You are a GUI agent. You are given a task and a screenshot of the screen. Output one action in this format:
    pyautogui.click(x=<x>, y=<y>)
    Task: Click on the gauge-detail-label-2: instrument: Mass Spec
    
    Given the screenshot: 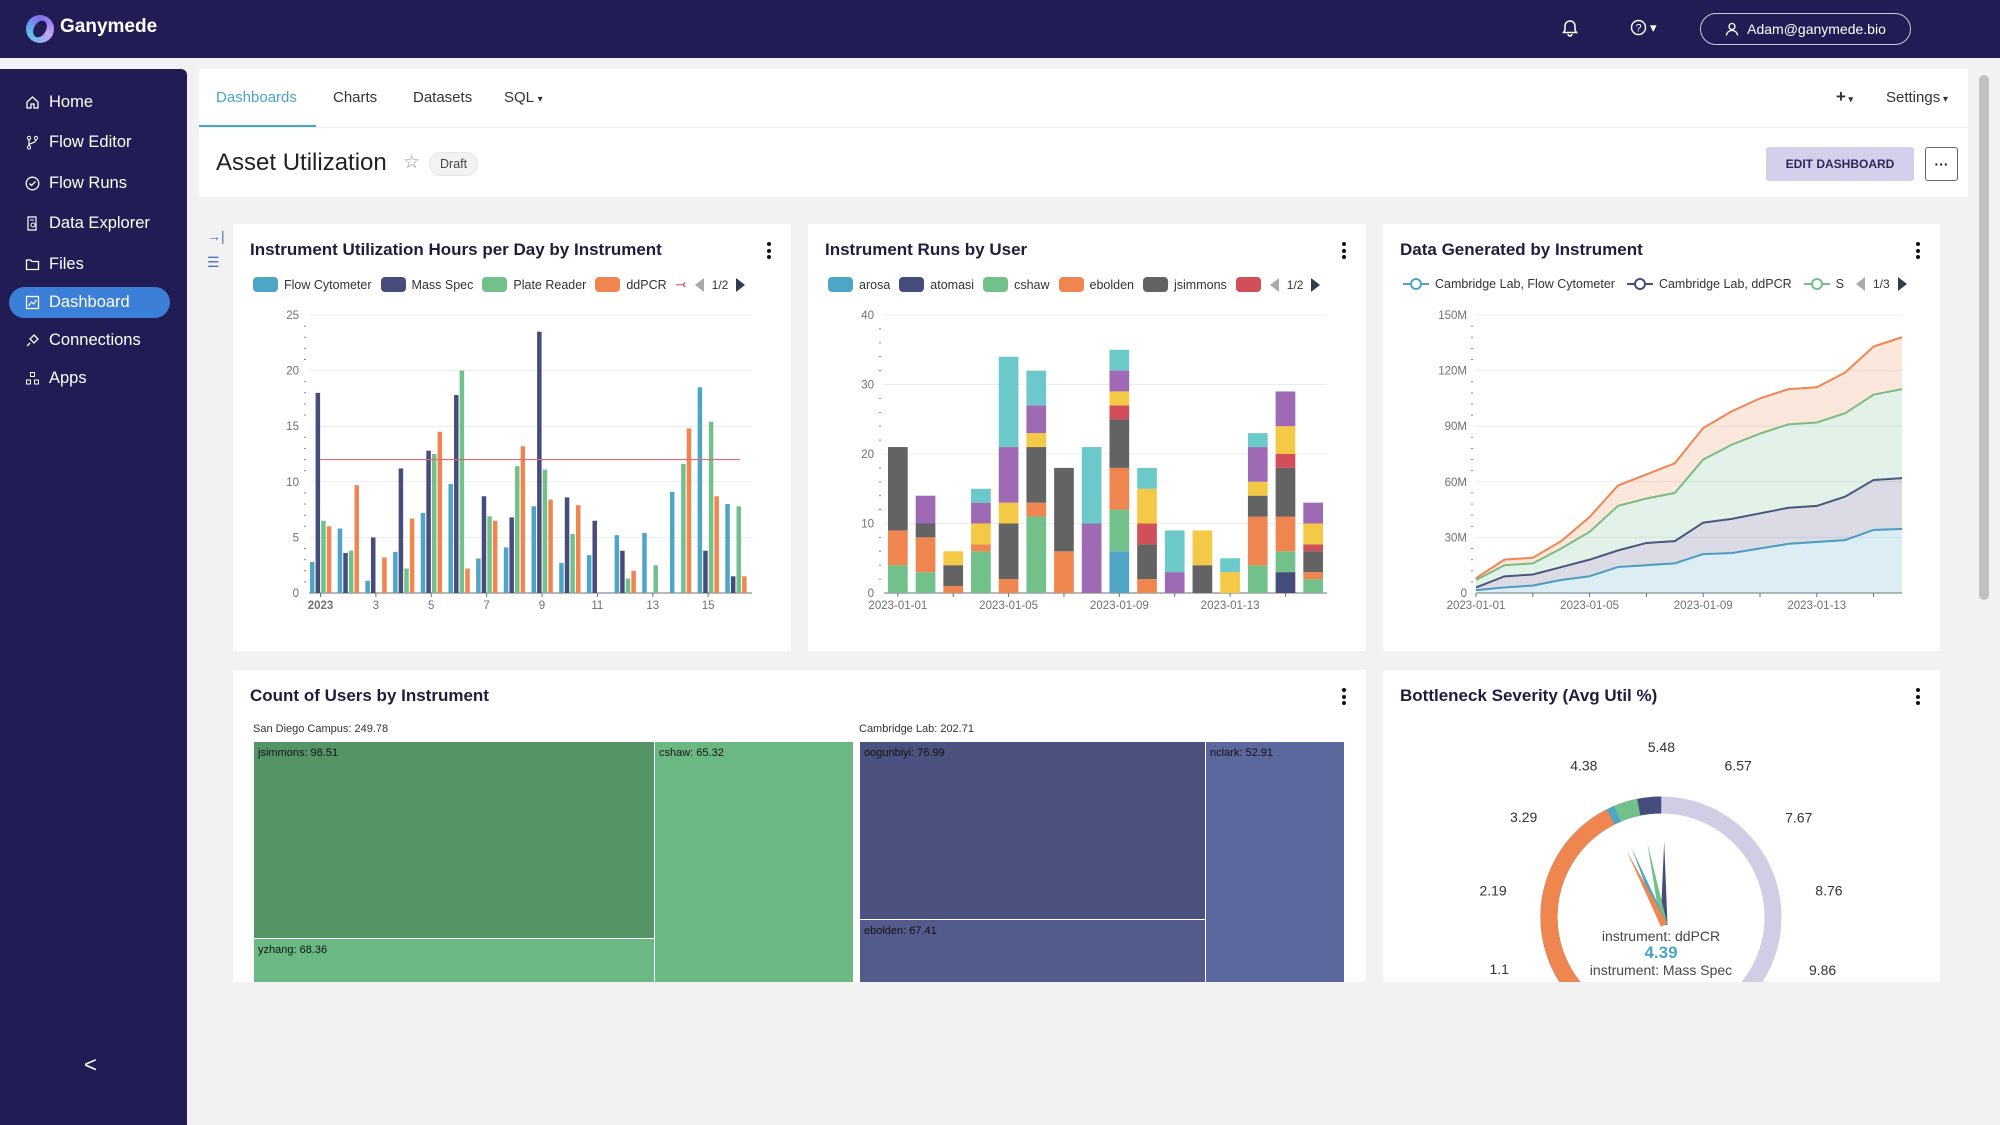 What is the action you would take?
    pyautogui.click(x=1661, y=970)
    